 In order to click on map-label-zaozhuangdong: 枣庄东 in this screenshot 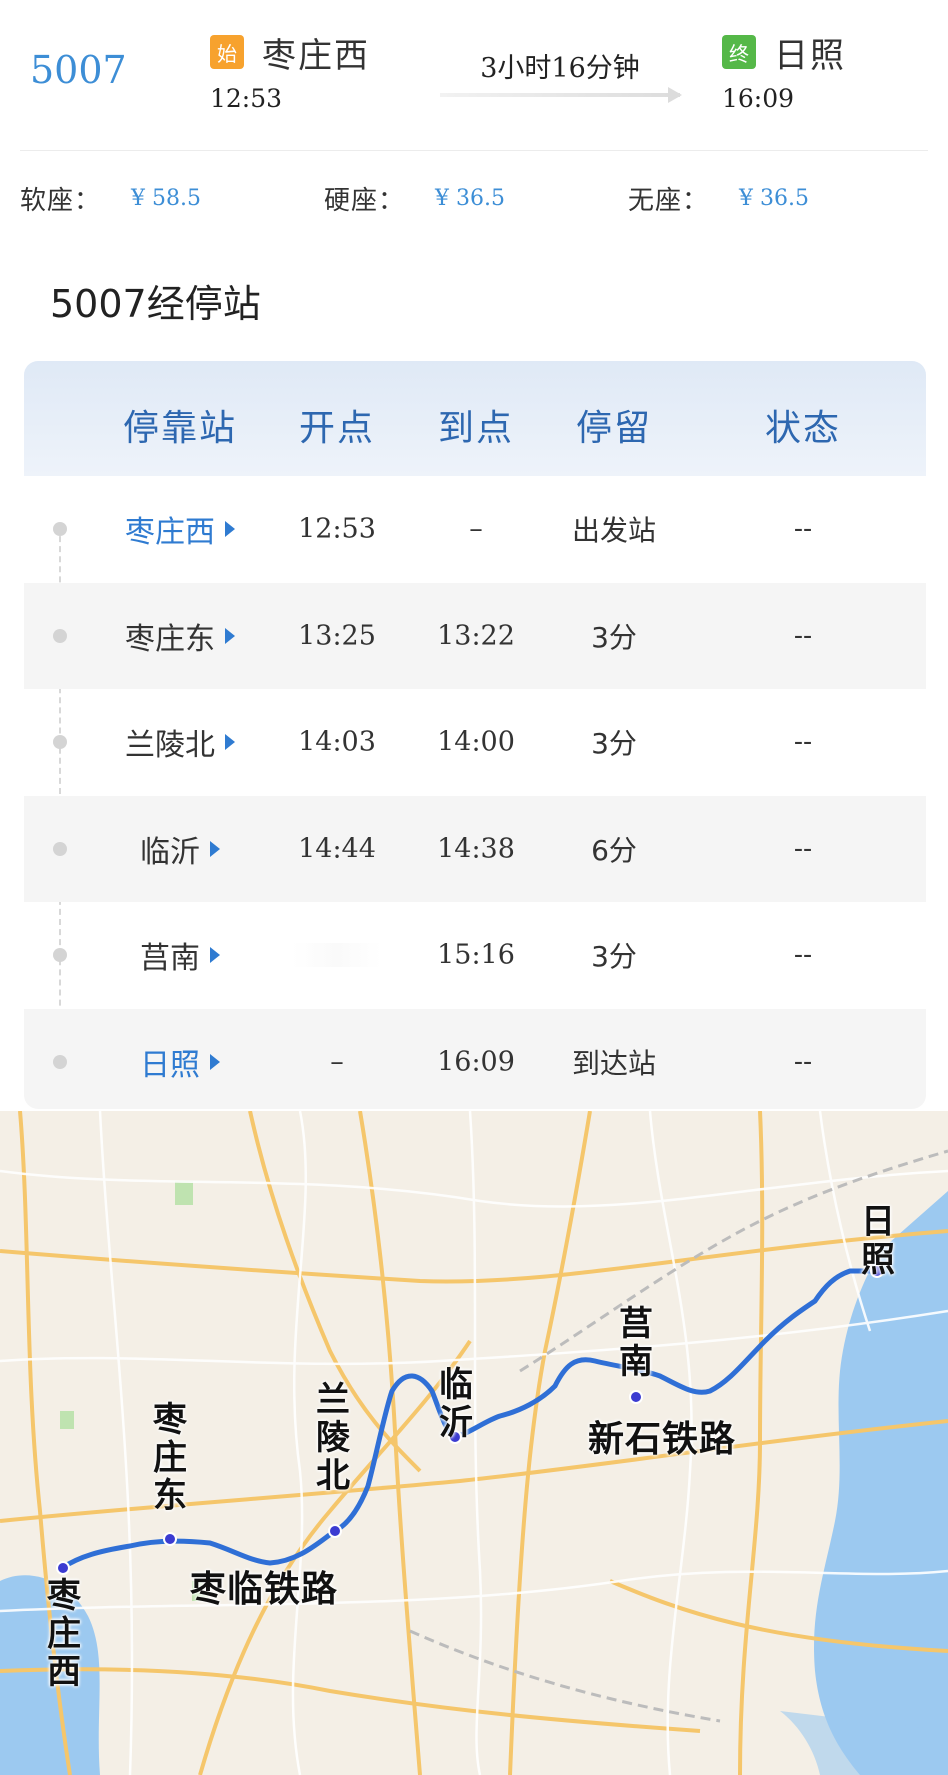, I will do `click(170, 1458)`.